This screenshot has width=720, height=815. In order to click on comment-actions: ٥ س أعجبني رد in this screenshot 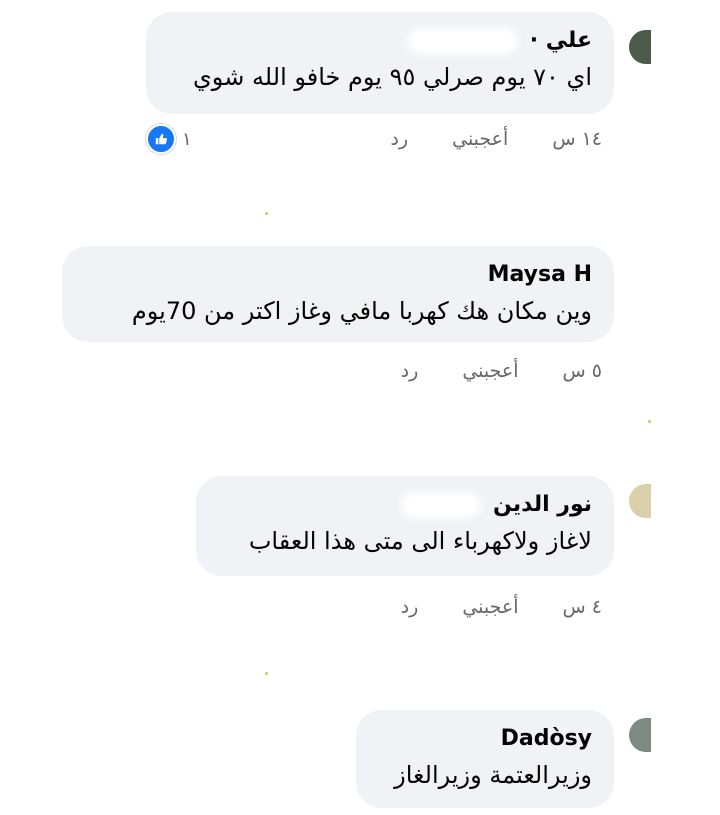, I will do `click(482, 371)`.